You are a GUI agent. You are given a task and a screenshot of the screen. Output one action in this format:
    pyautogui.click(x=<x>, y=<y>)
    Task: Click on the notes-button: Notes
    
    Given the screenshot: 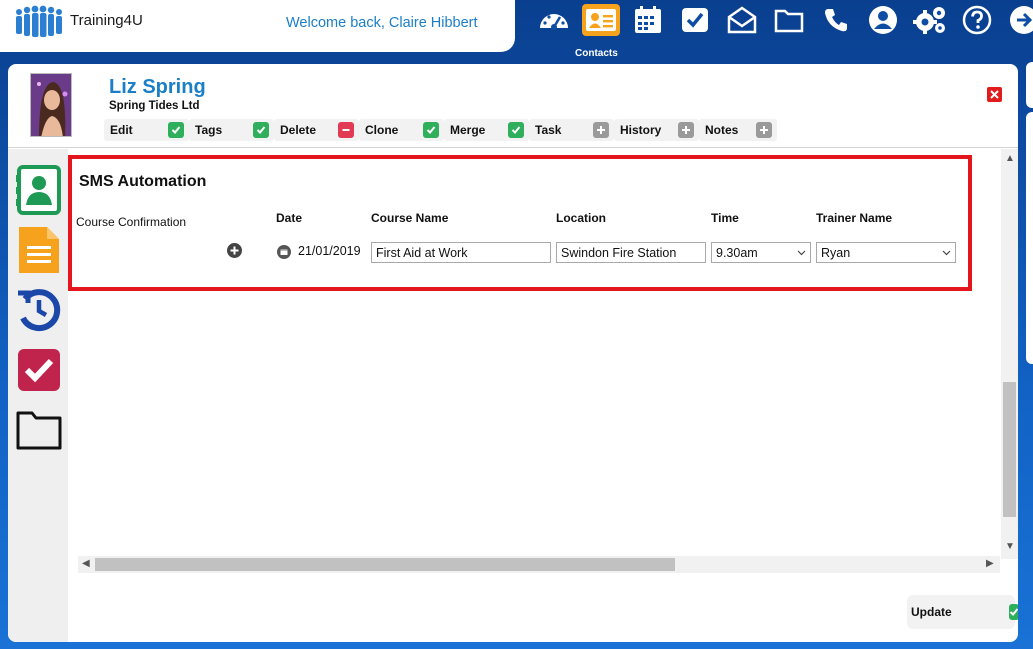 What is the action you would take?
    pyautogui.click(x=738, y=130)
    